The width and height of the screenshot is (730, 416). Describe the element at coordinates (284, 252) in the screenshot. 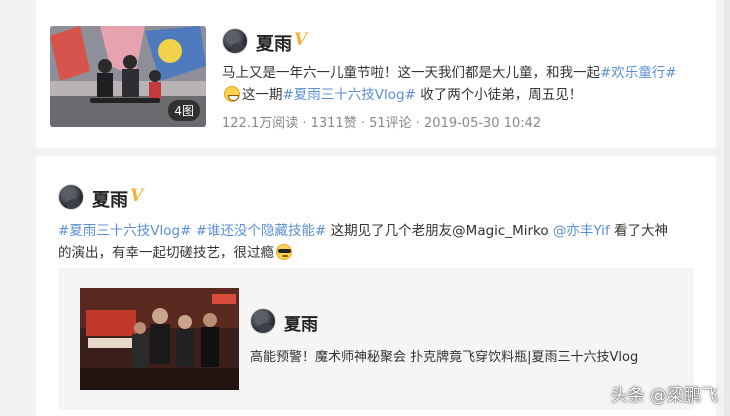

I see `cool-emoji-icon` at that location.